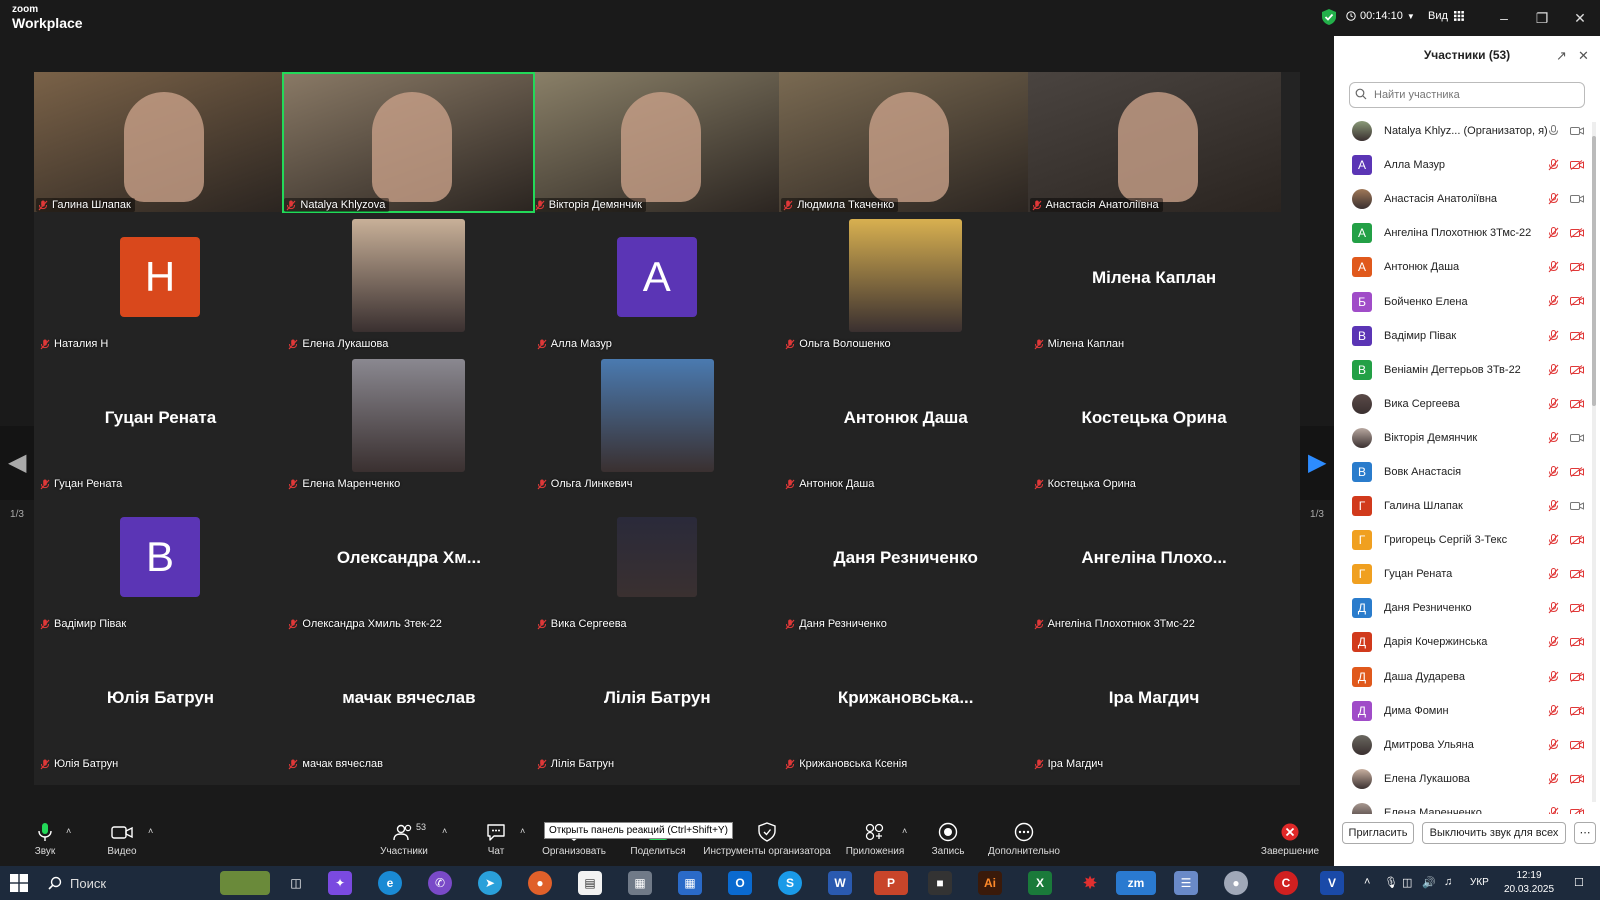 This screenshot has width=1600, height=900. Describe the element at coordinates (906, 282) in the screenshot. I see `video-tile: Ольга Волошенко` at that location.